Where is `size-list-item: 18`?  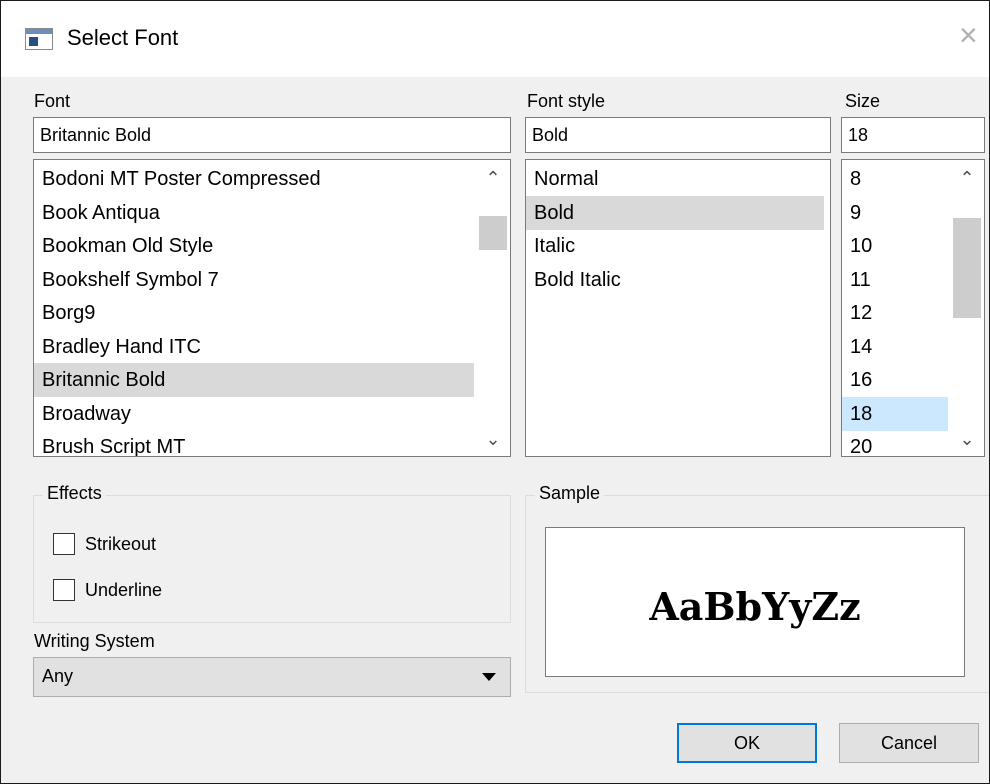
size-list-item: 18 is located at coordinates (895, 413).